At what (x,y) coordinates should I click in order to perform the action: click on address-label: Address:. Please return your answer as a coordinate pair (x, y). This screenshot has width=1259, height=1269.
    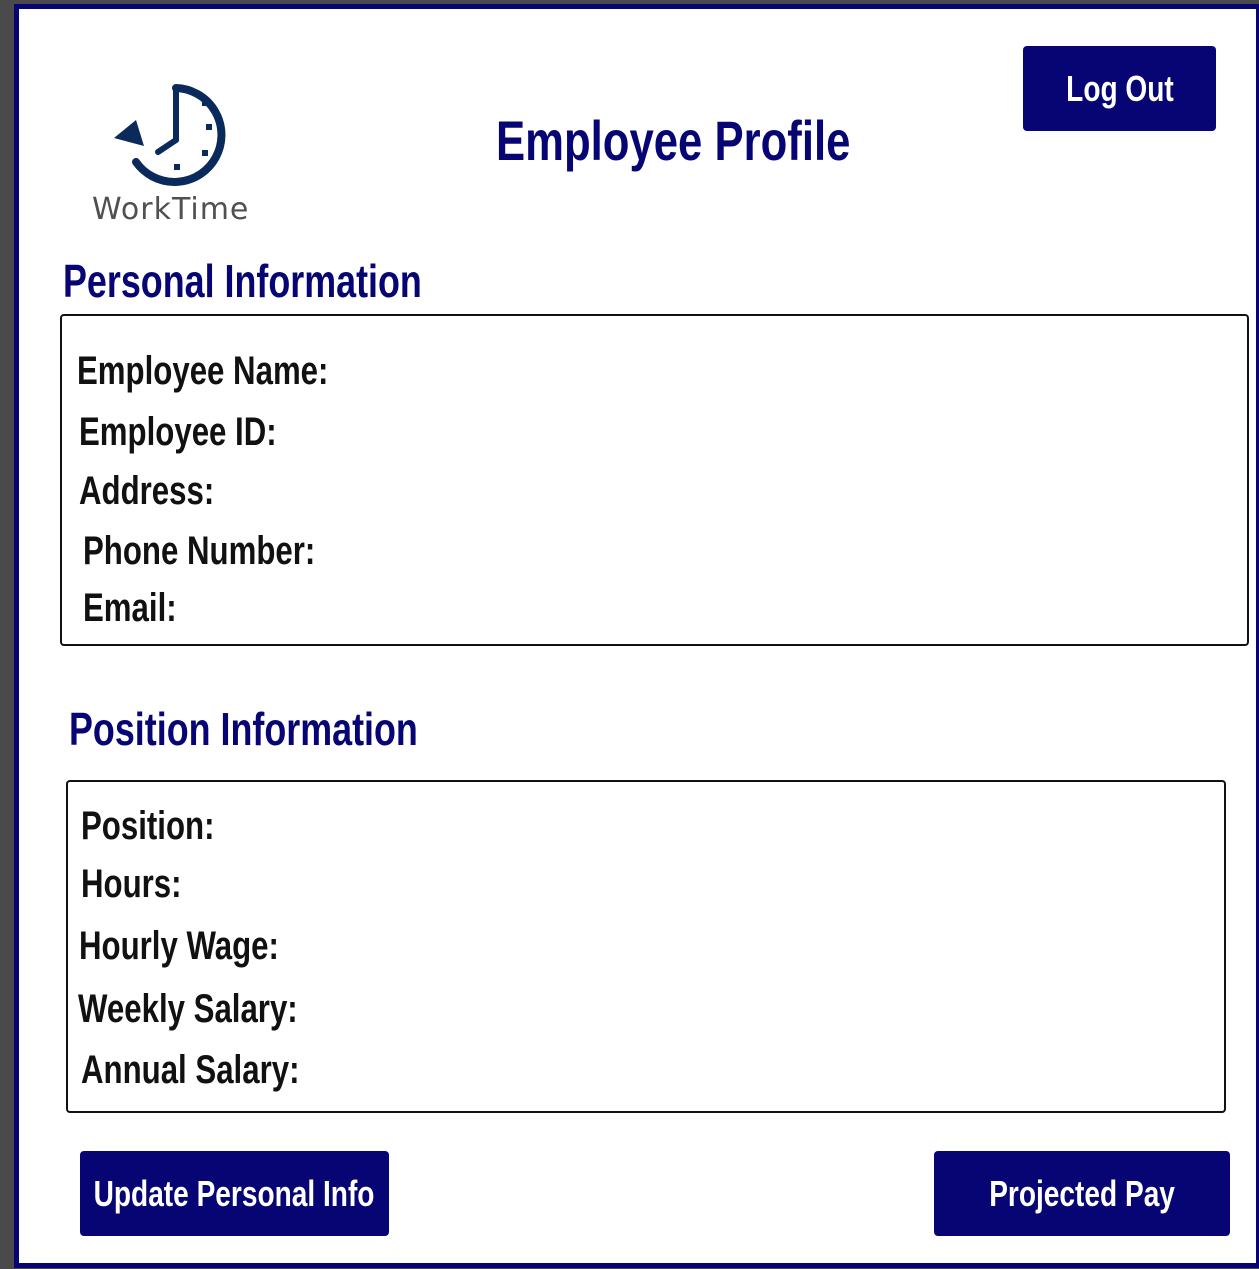
    Looking at the image, I should click on (147, 491).